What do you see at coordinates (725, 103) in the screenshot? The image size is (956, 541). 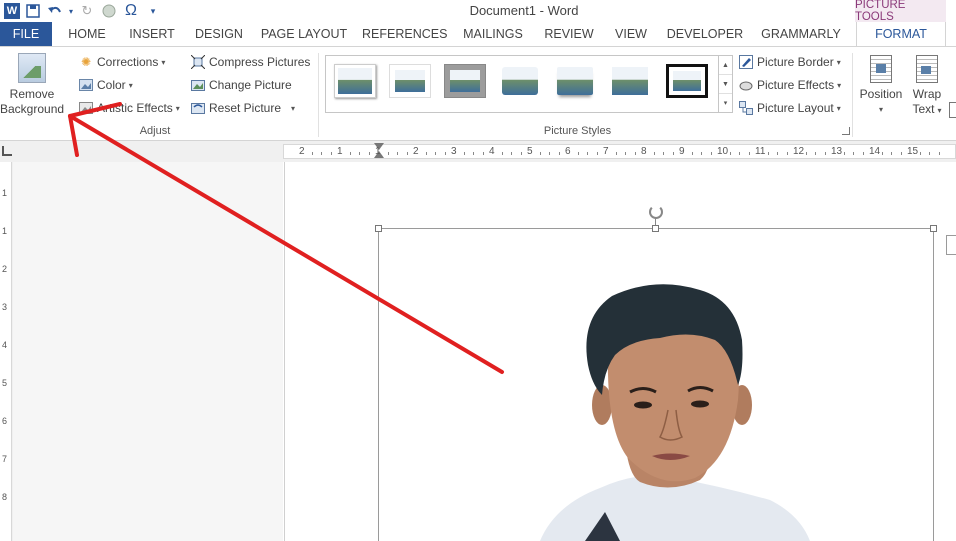 I see `gallery-more-icon: ▾` at bounding box center [725, 103].